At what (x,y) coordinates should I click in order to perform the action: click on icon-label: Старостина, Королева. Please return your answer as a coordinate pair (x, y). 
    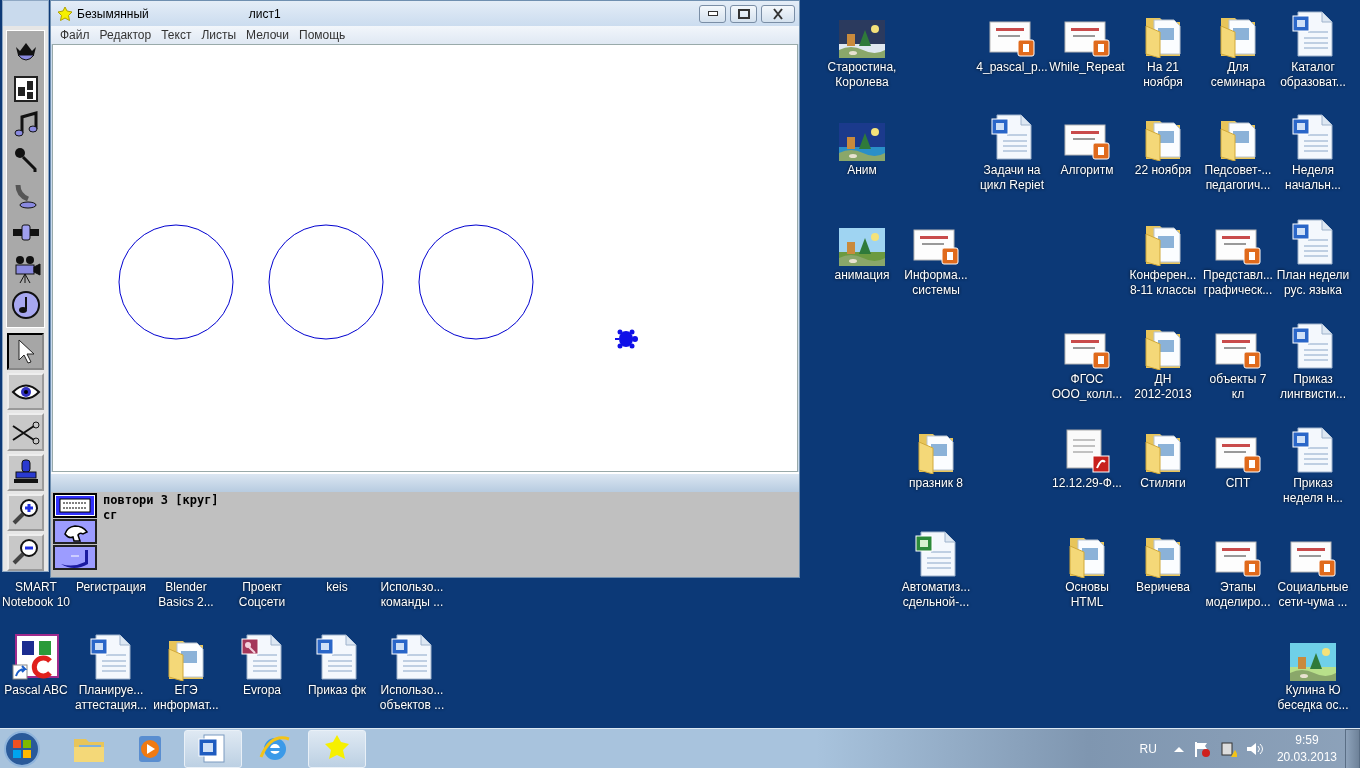
    Looking at the image, I should click on (862, 75).